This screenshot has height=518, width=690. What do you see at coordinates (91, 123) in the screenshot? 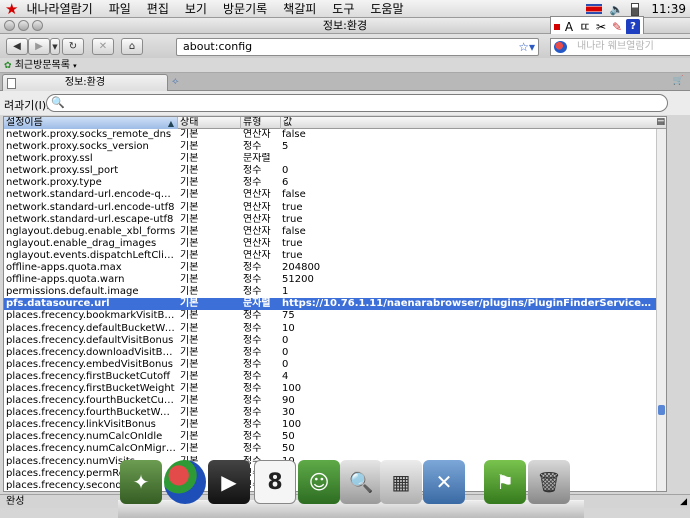
I see `column-header-name: 설정이름 ▲` at bounding box center [91, 123].